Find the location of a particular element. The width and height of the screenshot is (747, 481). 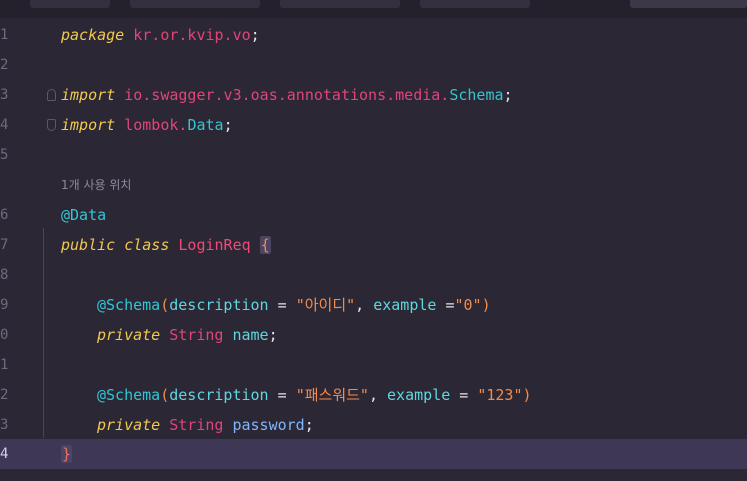

code-line: 4 import lombok.Data; is located at coordinates (373, 125).